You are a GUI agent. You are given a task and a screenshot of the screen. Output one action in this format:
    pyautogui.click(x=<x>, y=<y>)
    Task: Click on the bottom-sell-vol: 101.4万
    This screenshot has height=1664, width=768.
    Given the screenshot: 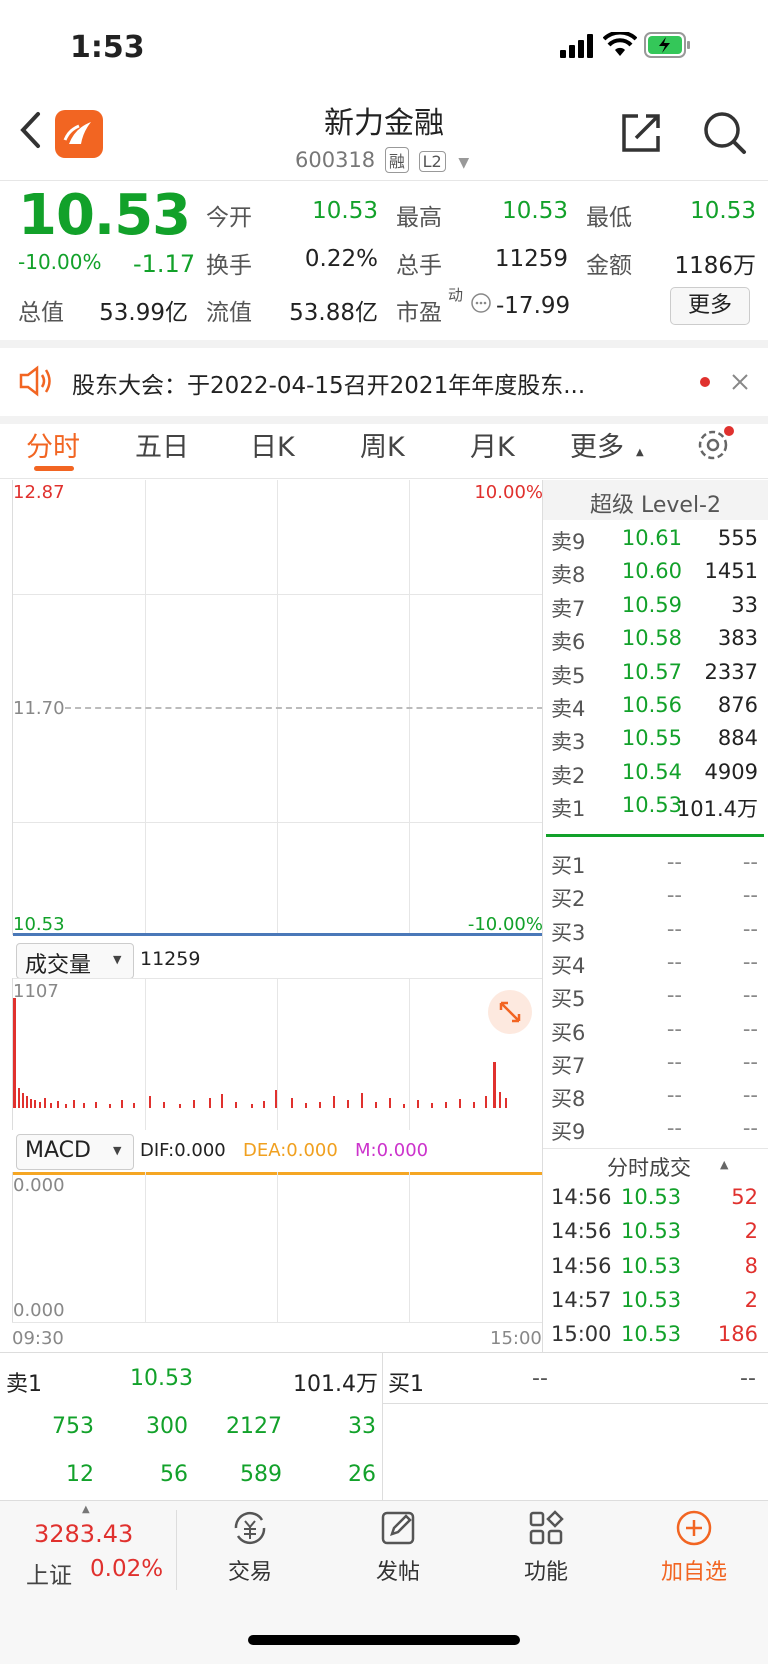 What is the action you would take?
    pyautogui.click(x=335, y=1384)
    